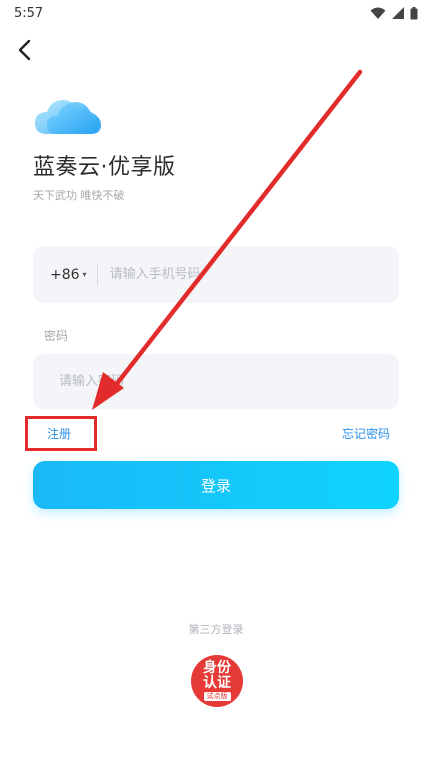 The image size is (432, 768). I want to click on back-arrow-icon, so click(24, 50).